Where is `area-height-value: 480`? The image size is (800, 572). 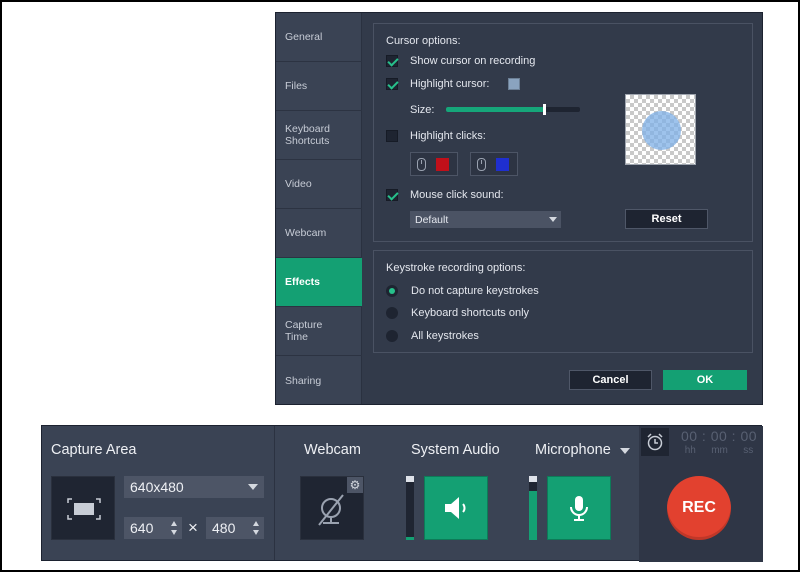 area-height-value: 480 is located at coordinates (224, 528).